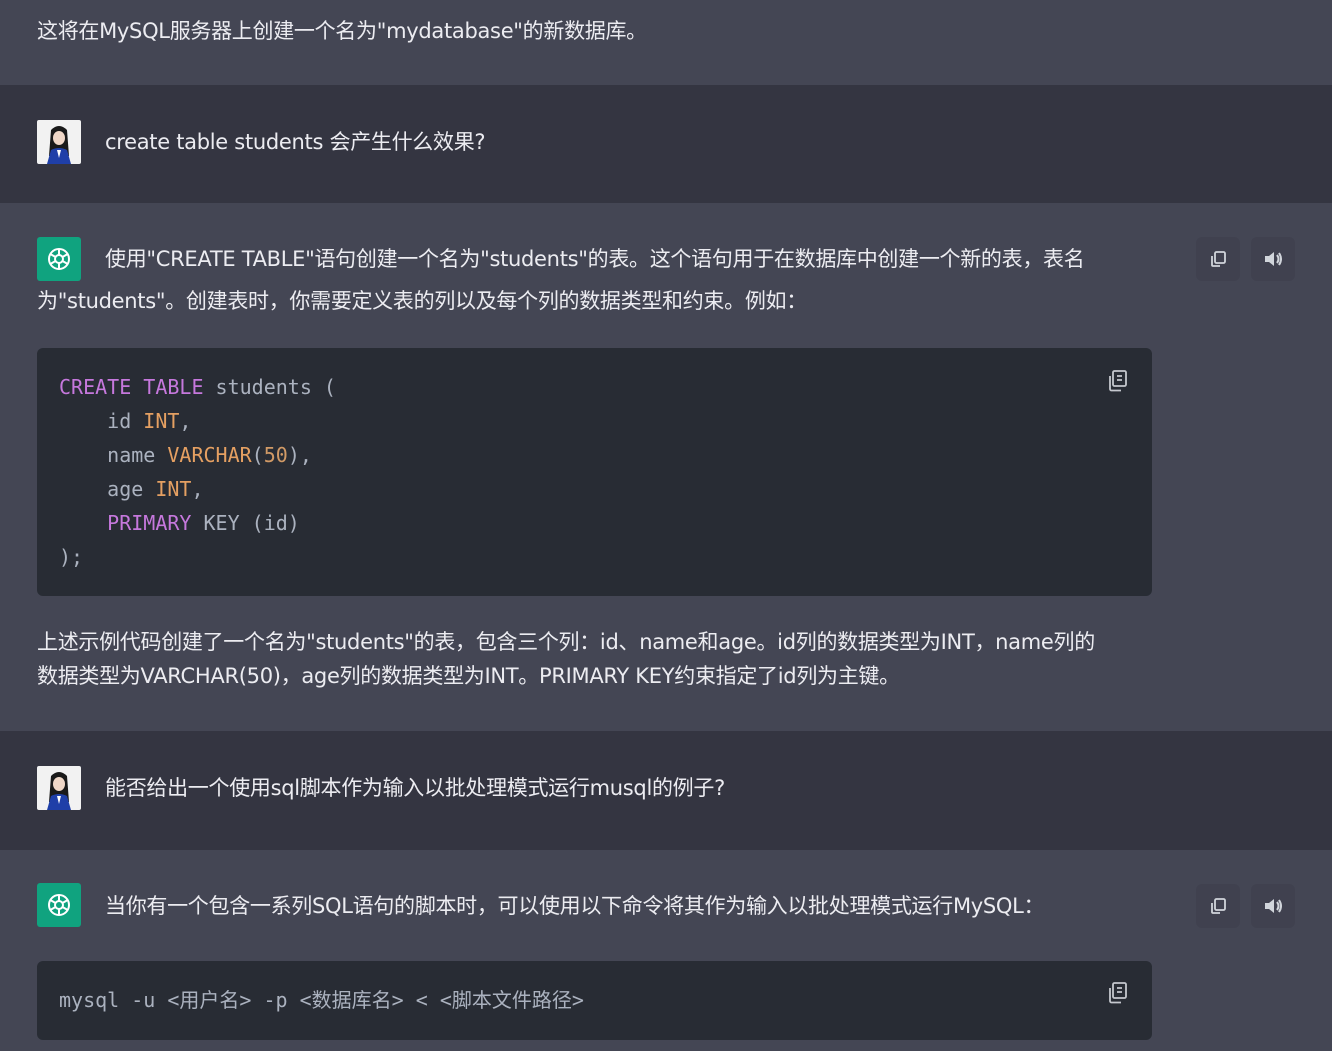 The image size is (1332, 1051). What do you see at coordinates (594, 1000) in the screenshot?
I see `code-block: mysql -u <用户名> -p <数据库名> < <脚本文件路径>` at bounding box center [594, 1000].